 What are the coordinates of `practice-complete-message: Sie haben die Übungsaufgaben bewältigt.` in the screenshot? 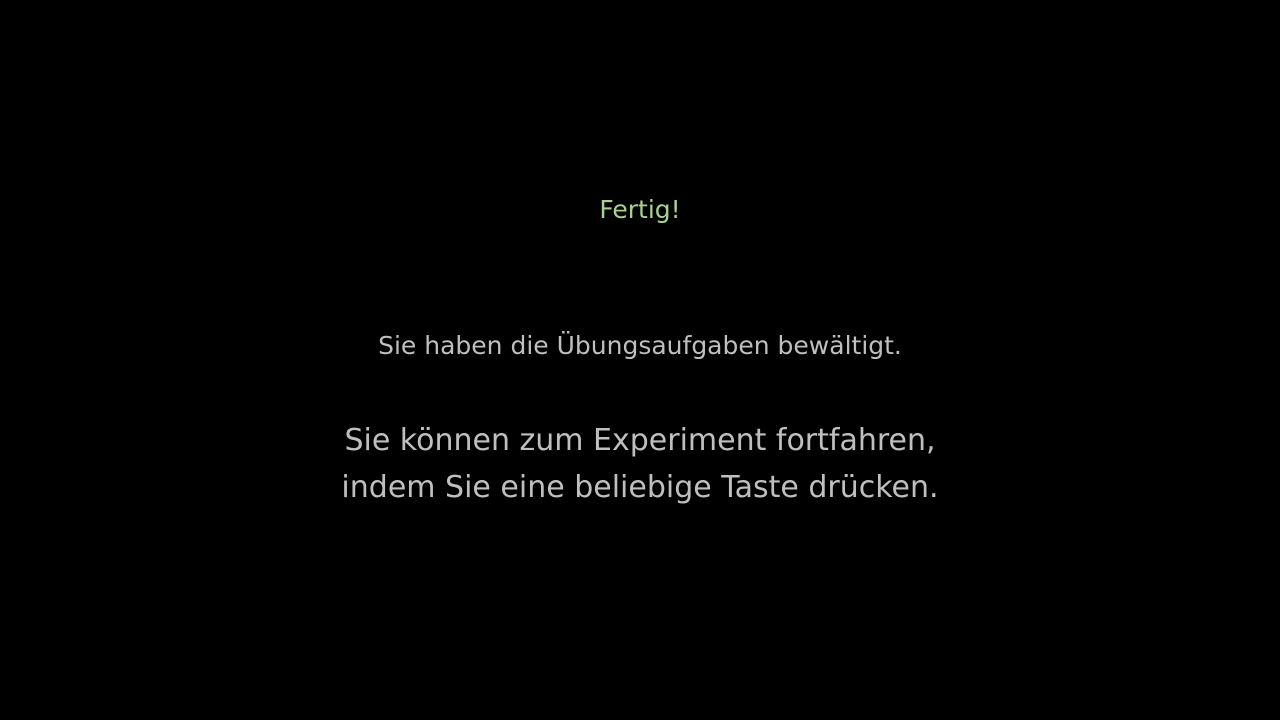 It's located at (640, 345).